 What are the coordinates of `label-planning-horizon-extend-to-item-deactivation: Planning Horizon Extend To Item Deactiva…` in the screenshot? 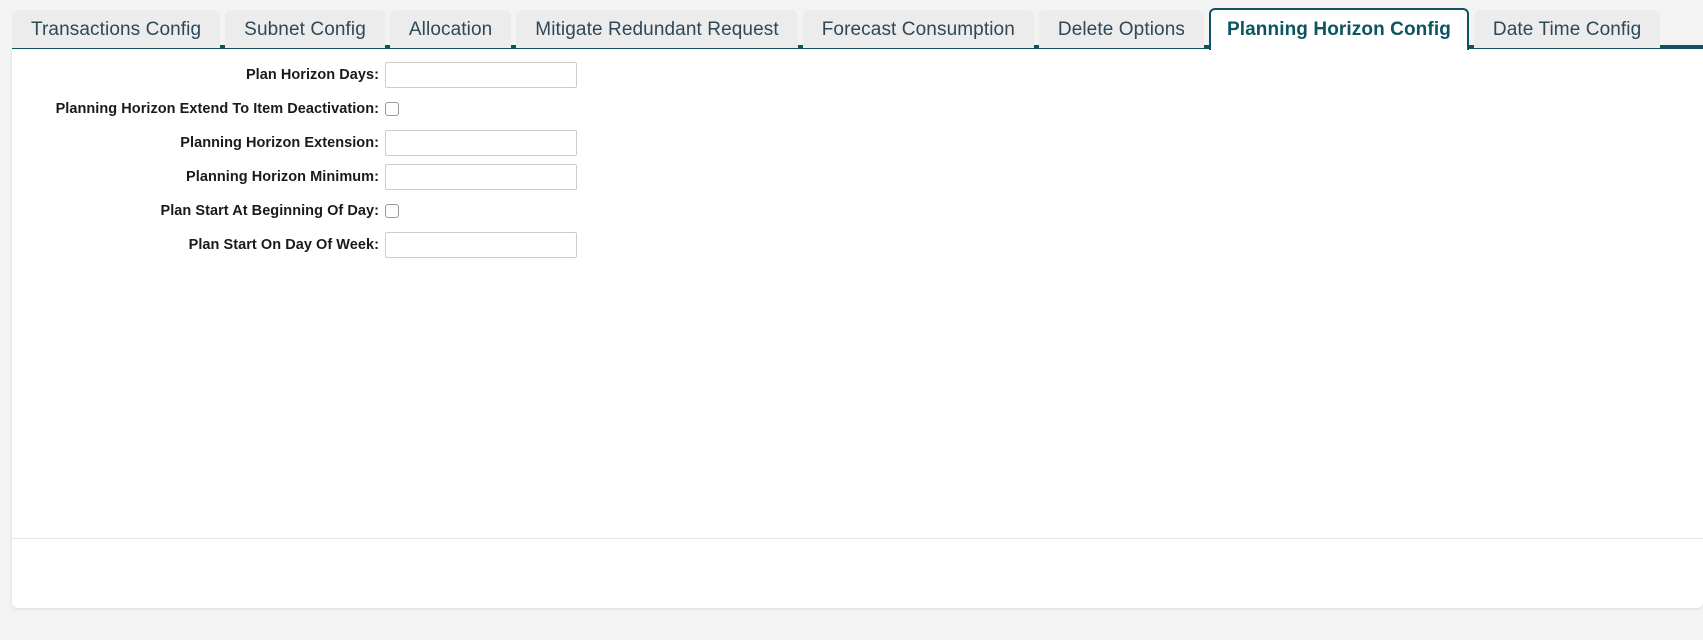 It's located at (217, 109).